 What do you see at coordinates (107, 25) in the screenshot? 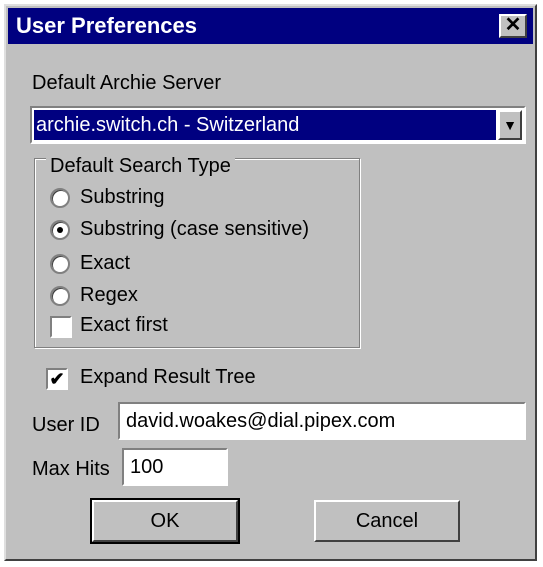
I see `dialog-title: User Preferences` at bounding box center [107, 25].